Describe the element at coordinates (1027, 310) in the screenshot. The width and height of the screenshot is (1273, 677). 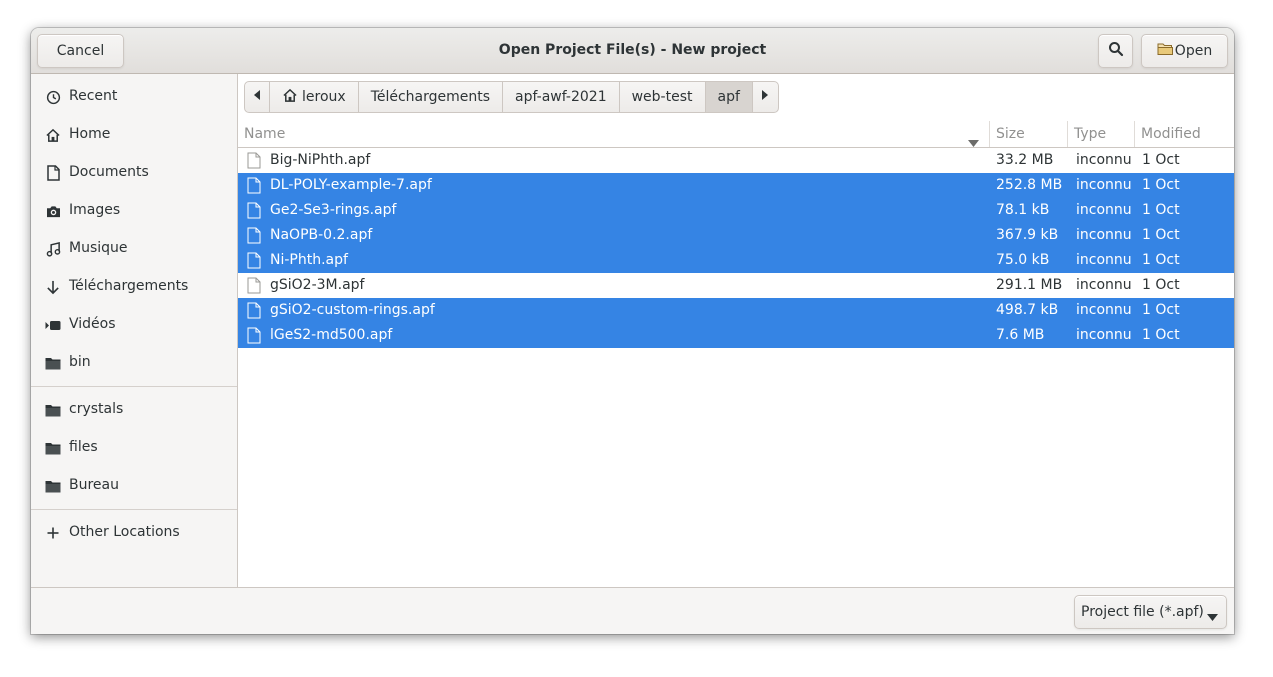
I see `file-size: 498.7 kB` at that location.